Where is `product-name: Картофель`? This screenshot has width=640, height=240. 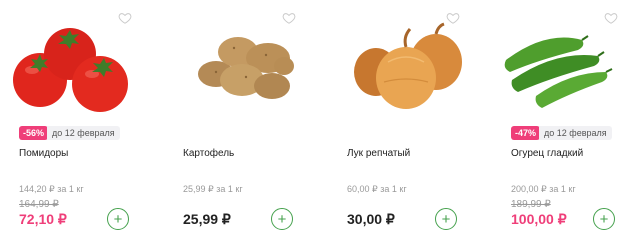 product-name: Картофель is located at coordinates (208, 153).